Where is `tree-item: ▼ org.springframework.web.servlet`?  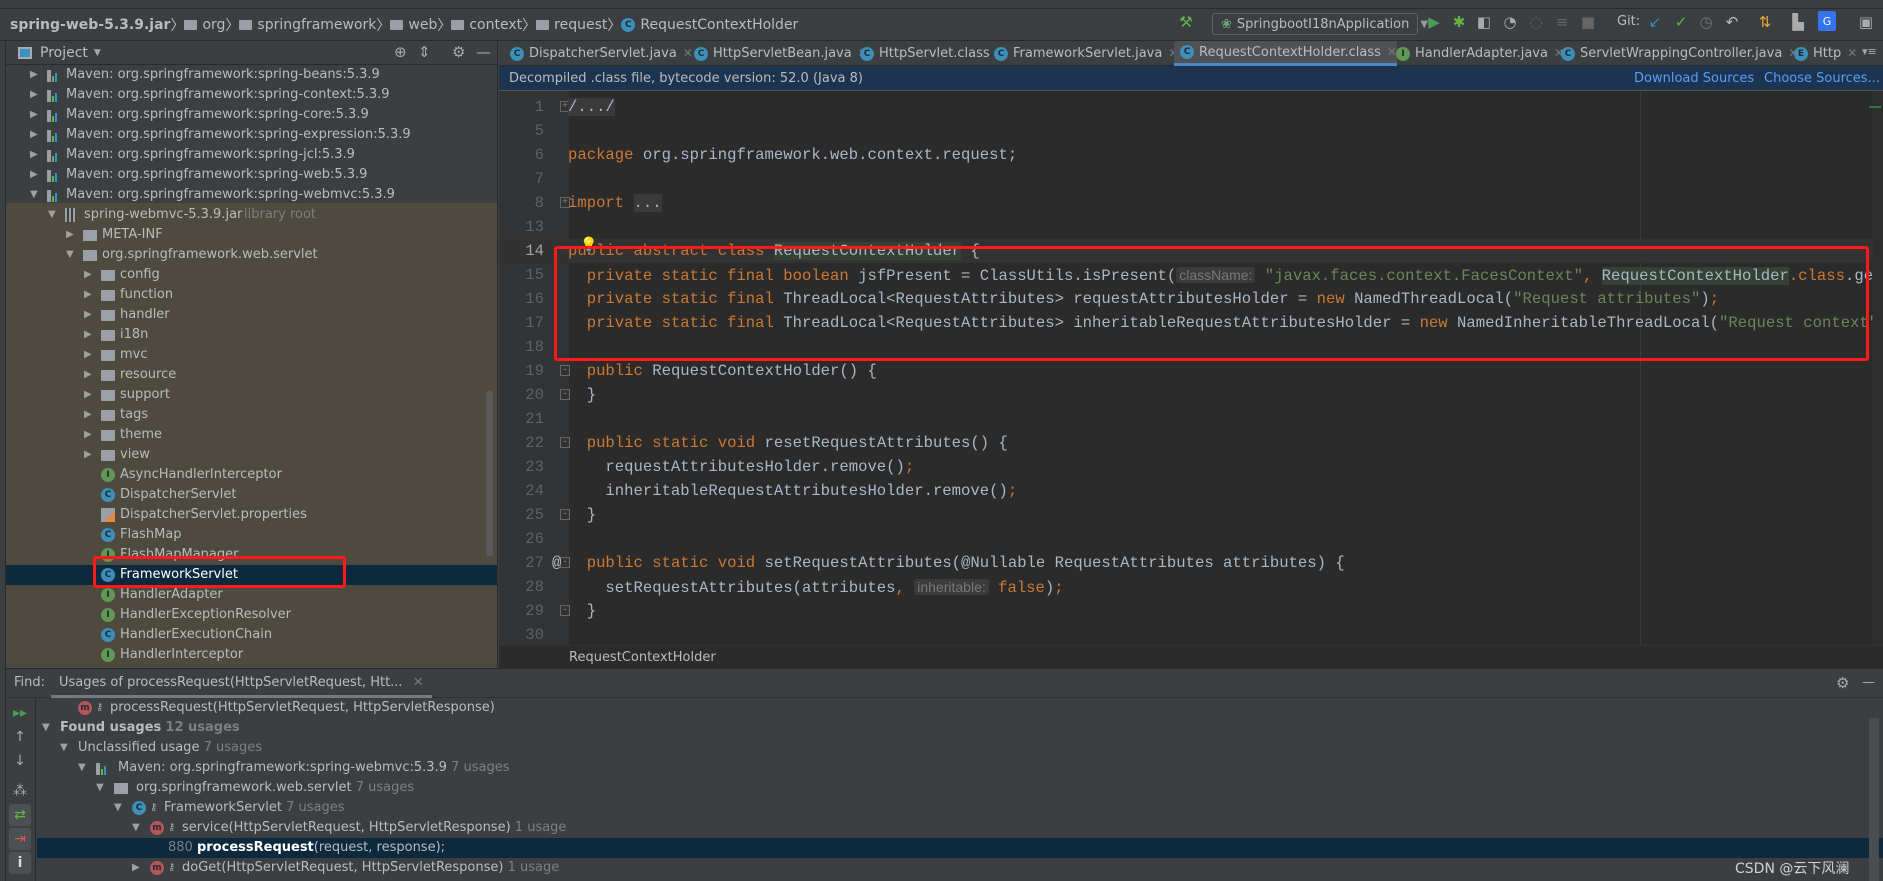
tree-item: ▼ org.springframework.web.servlet is located at coordinates (251, 255).